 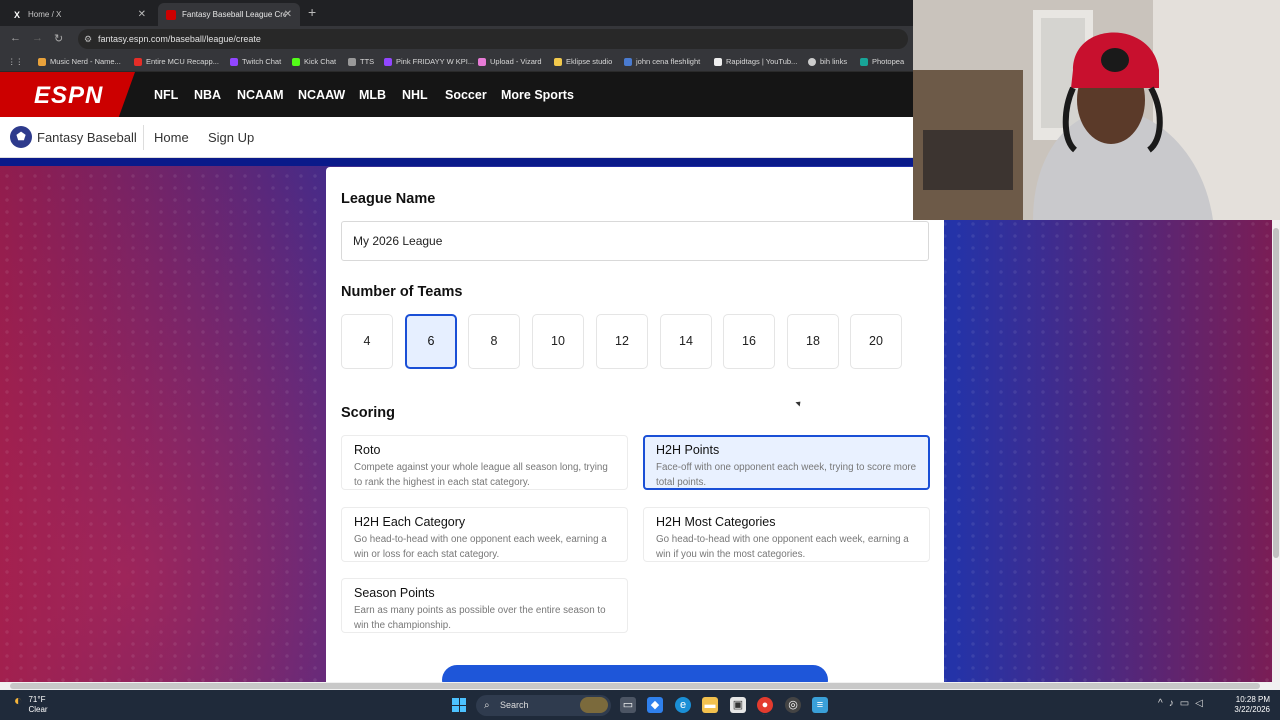 What do you see at coordinates (635, 686) in the screenshot?
I see `horizontal-scroll-thumb` at bounding box center [635, 686].